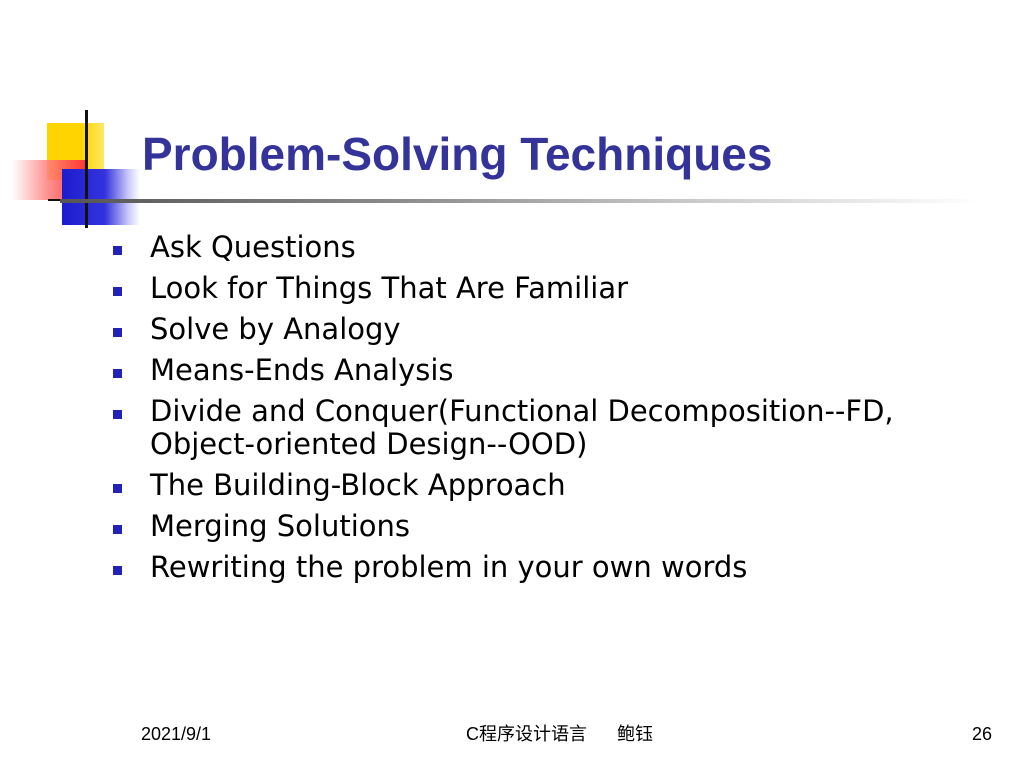  Describe the element at coordinates (86, 169) in the screenshot. I see `decoration-vertical-line` at that location.